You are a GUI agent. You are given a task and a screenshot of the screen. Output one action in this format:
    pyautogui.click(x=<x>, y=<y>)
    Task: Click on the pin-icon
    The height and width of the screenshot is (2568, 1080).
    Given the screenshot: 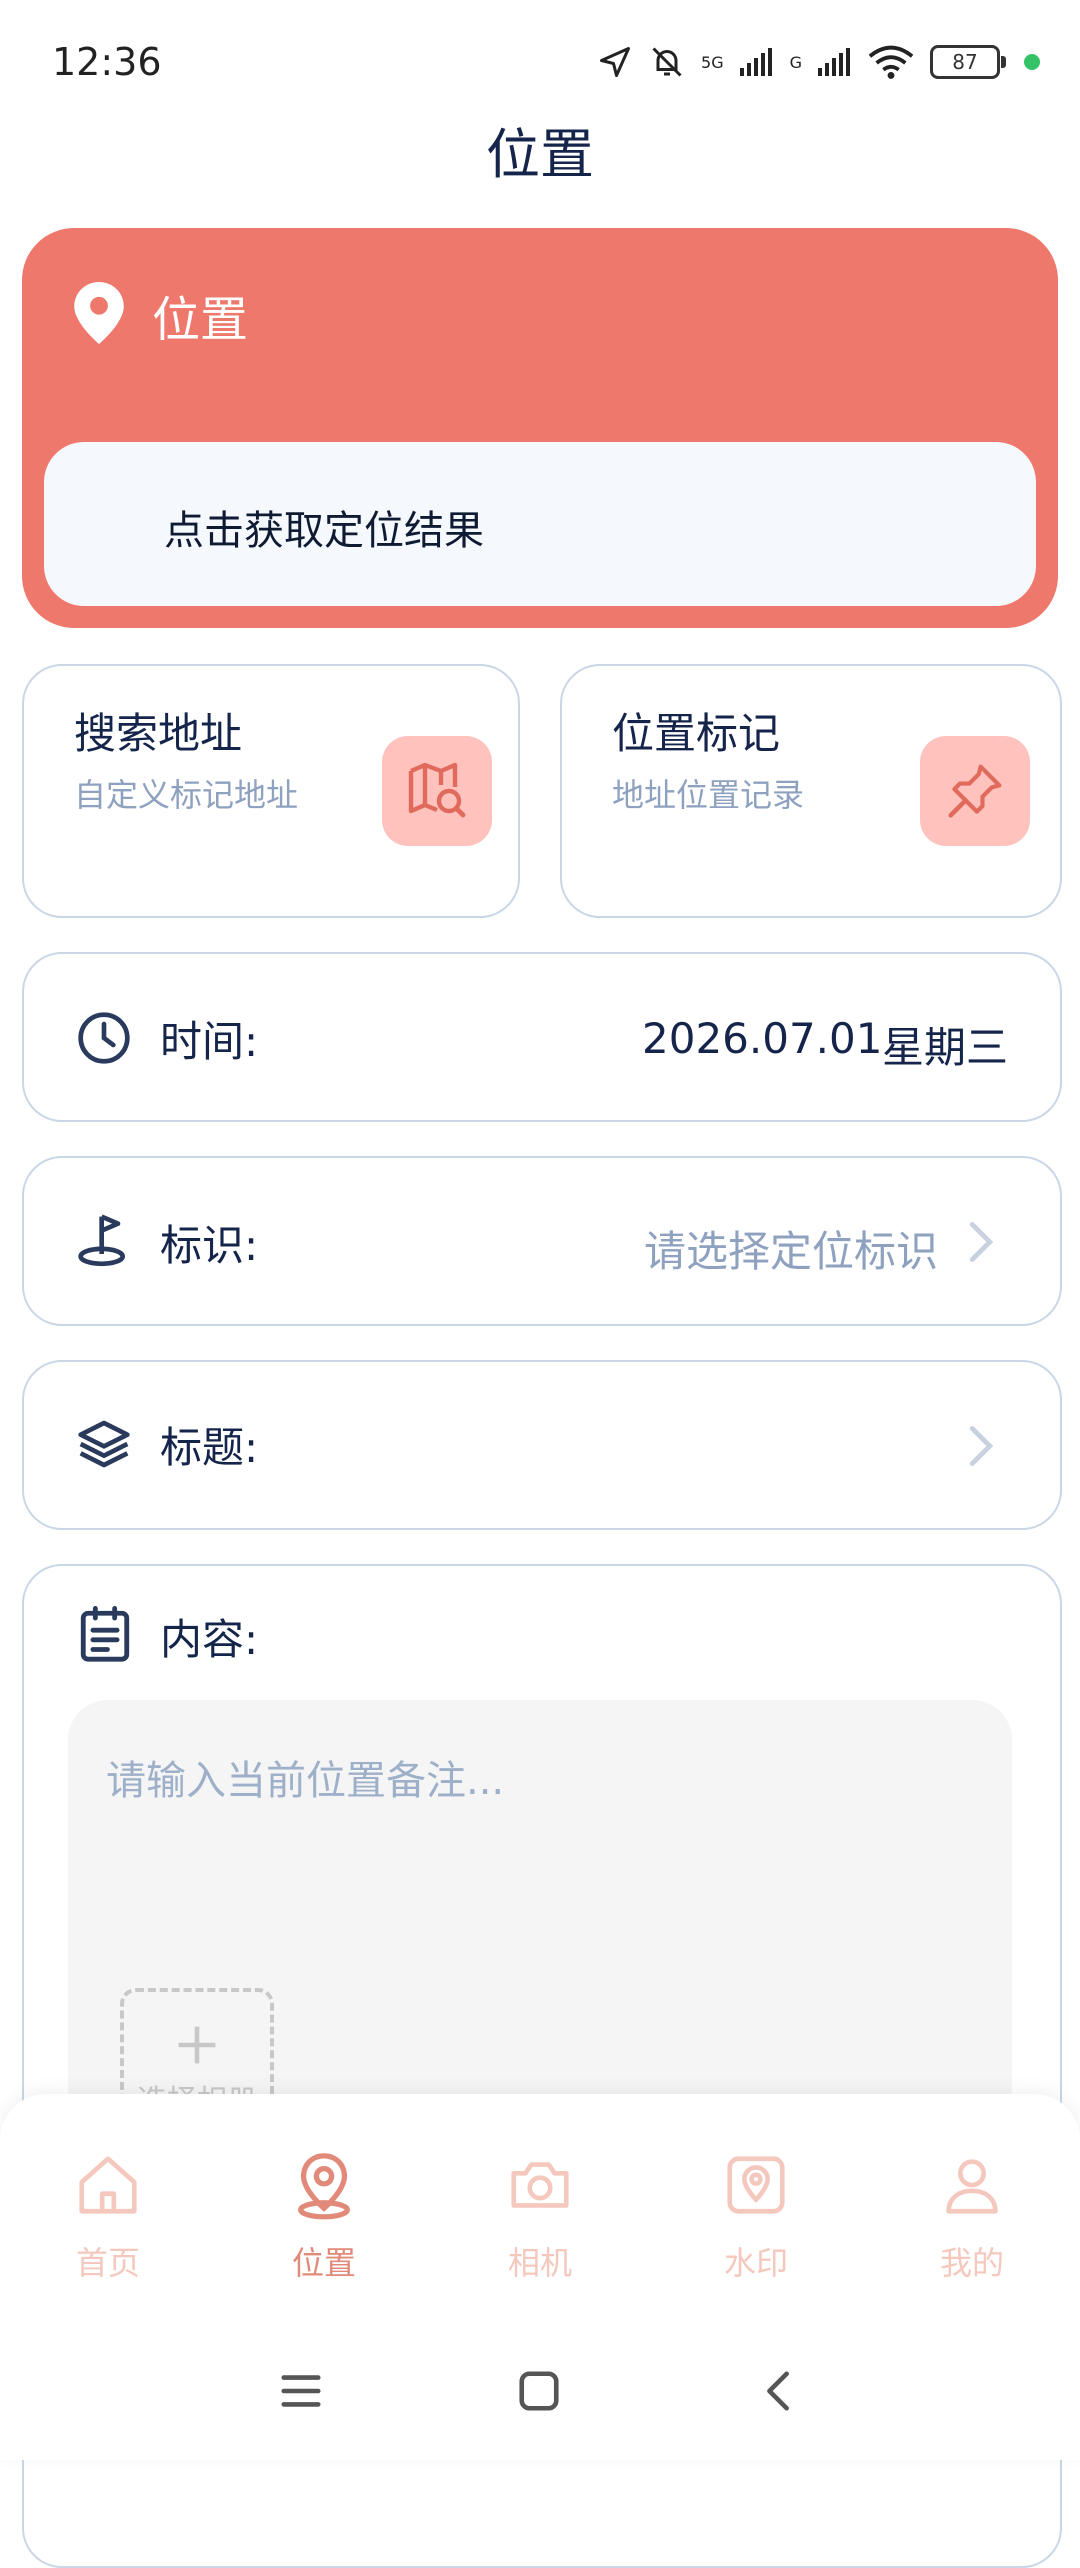 What is the action you would take?
    pyautogui.click(x=975, y=791)
    